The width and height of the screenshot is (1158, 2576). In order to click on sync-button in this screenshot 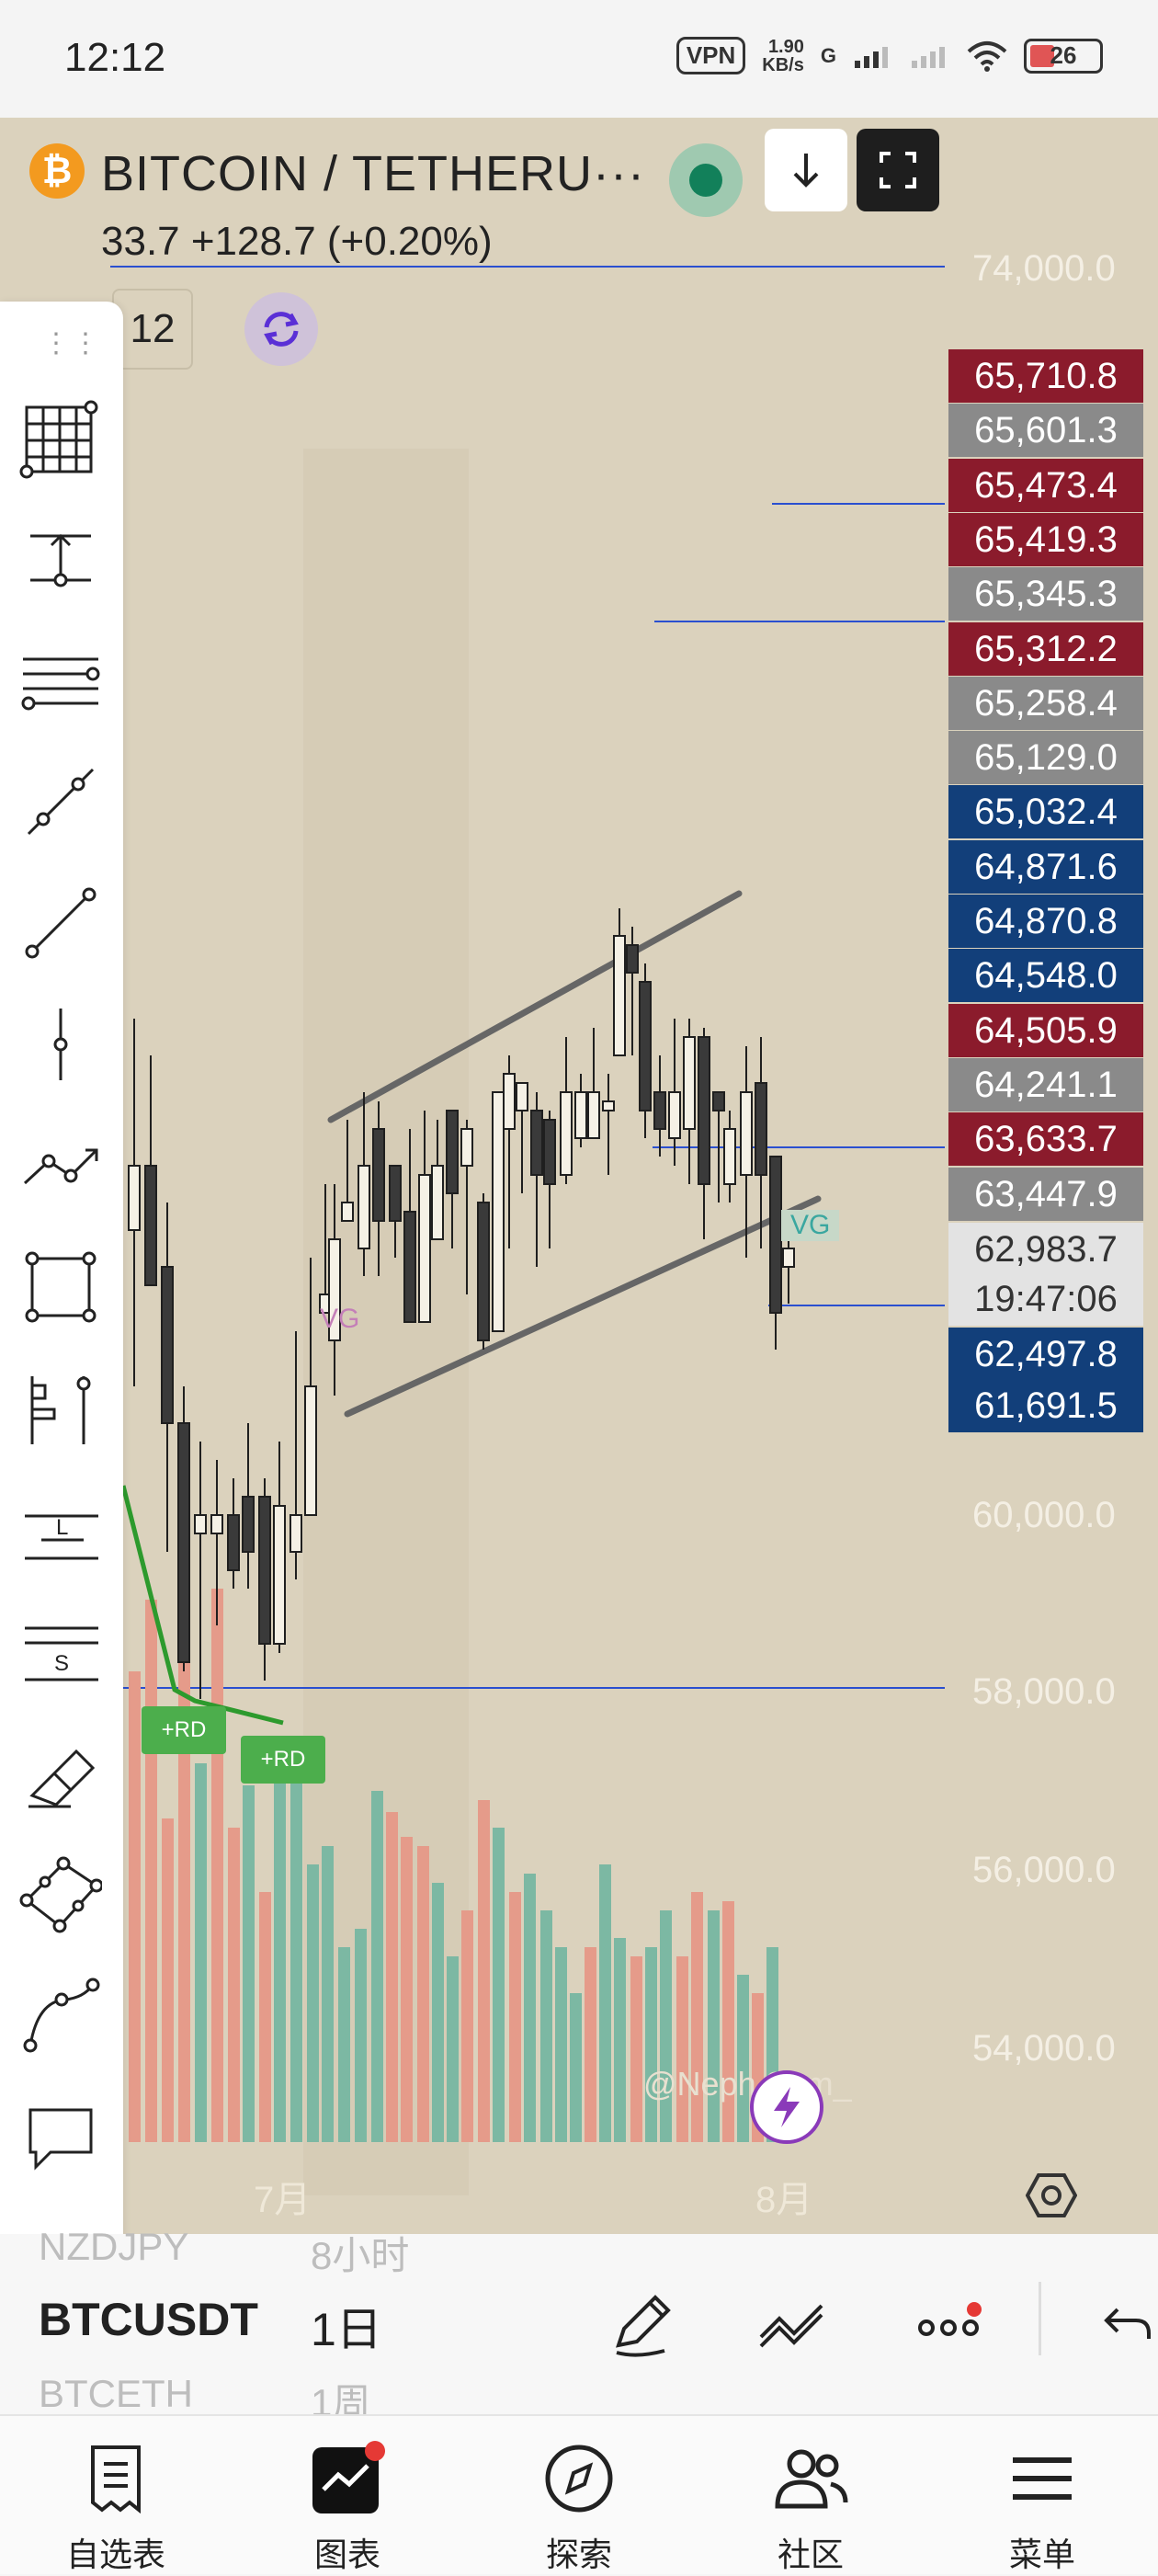, I will do `click(281, 329)`.